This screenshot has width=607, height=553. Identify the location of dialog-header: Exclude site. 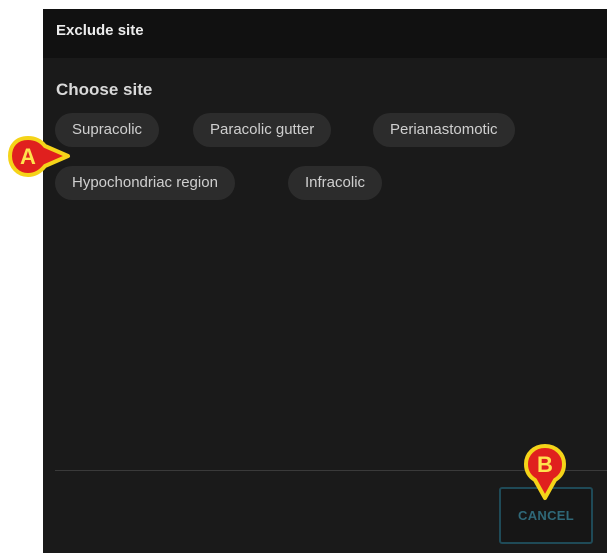
(325, 33).